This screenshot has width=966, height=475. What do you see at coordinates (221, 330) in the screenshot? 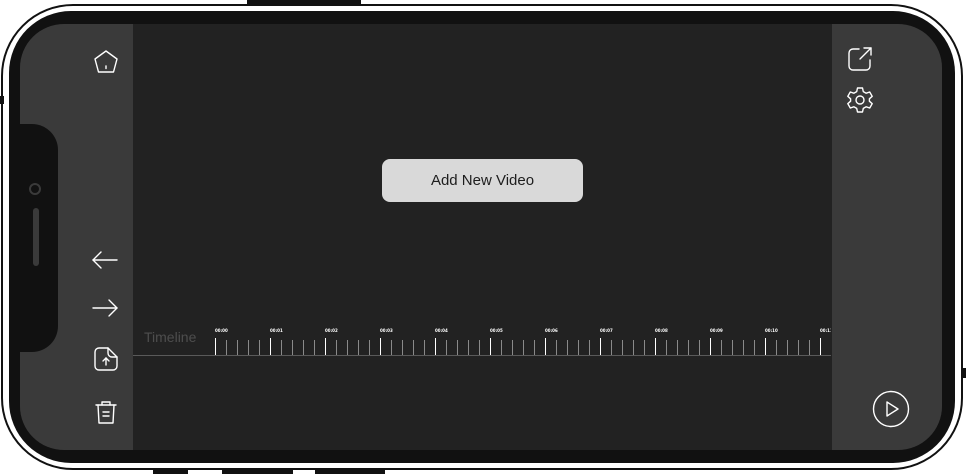
I see `timeline-tick-label: 00:00` at bounding box center [221, 330].